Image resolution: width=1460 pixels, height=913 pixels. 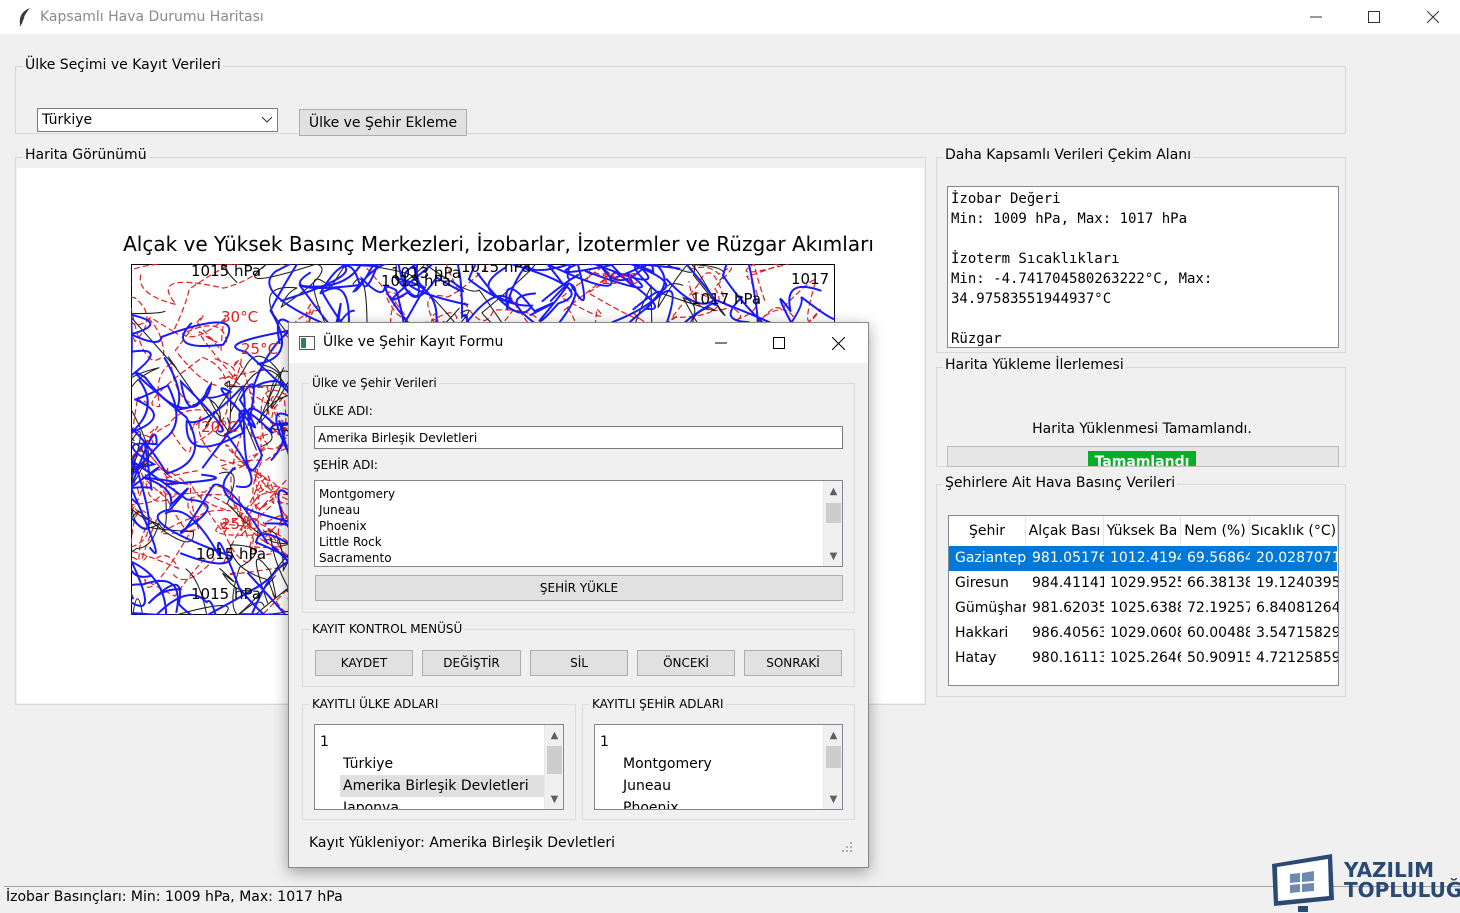 I want to click on column-header: Alçak Bası, so click(x=1065, y=531).